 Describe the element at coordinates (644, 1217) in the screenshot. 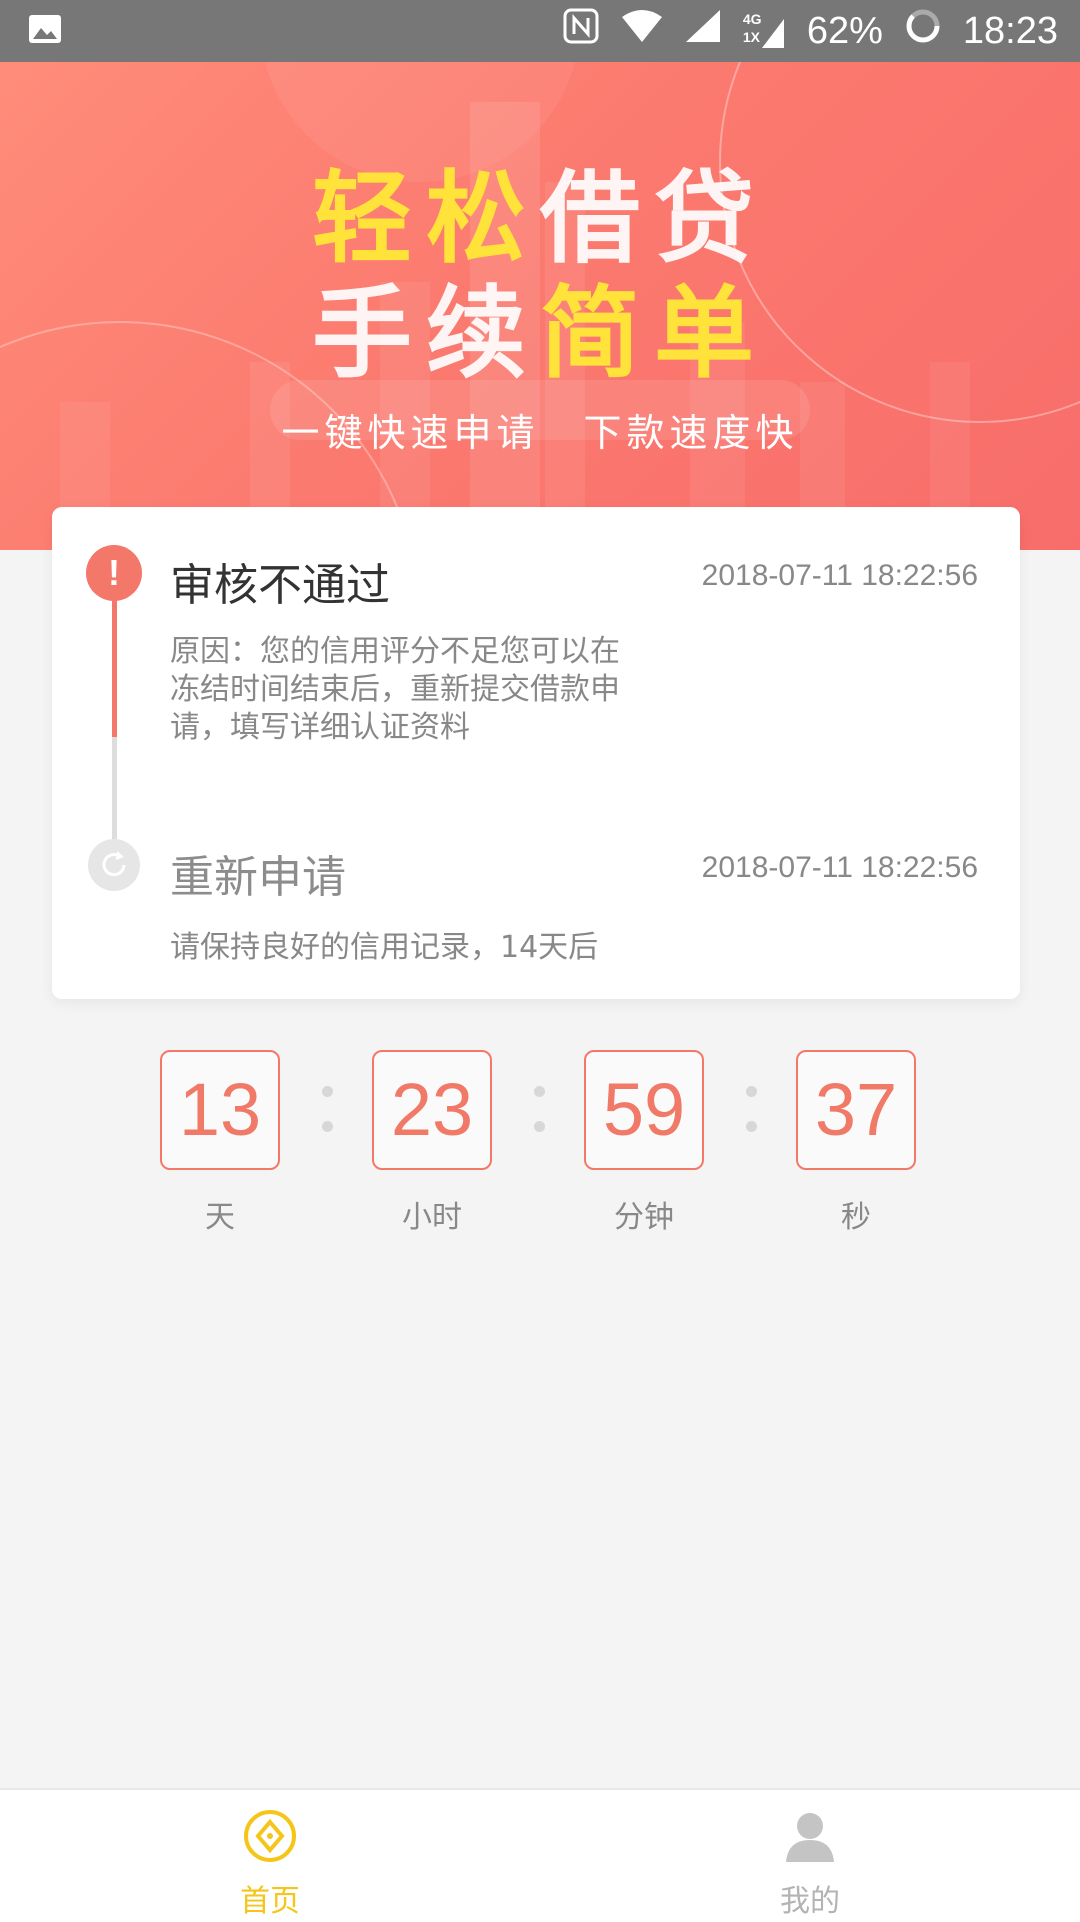

I see `countdown-minutes-label: 分钟` at that location.